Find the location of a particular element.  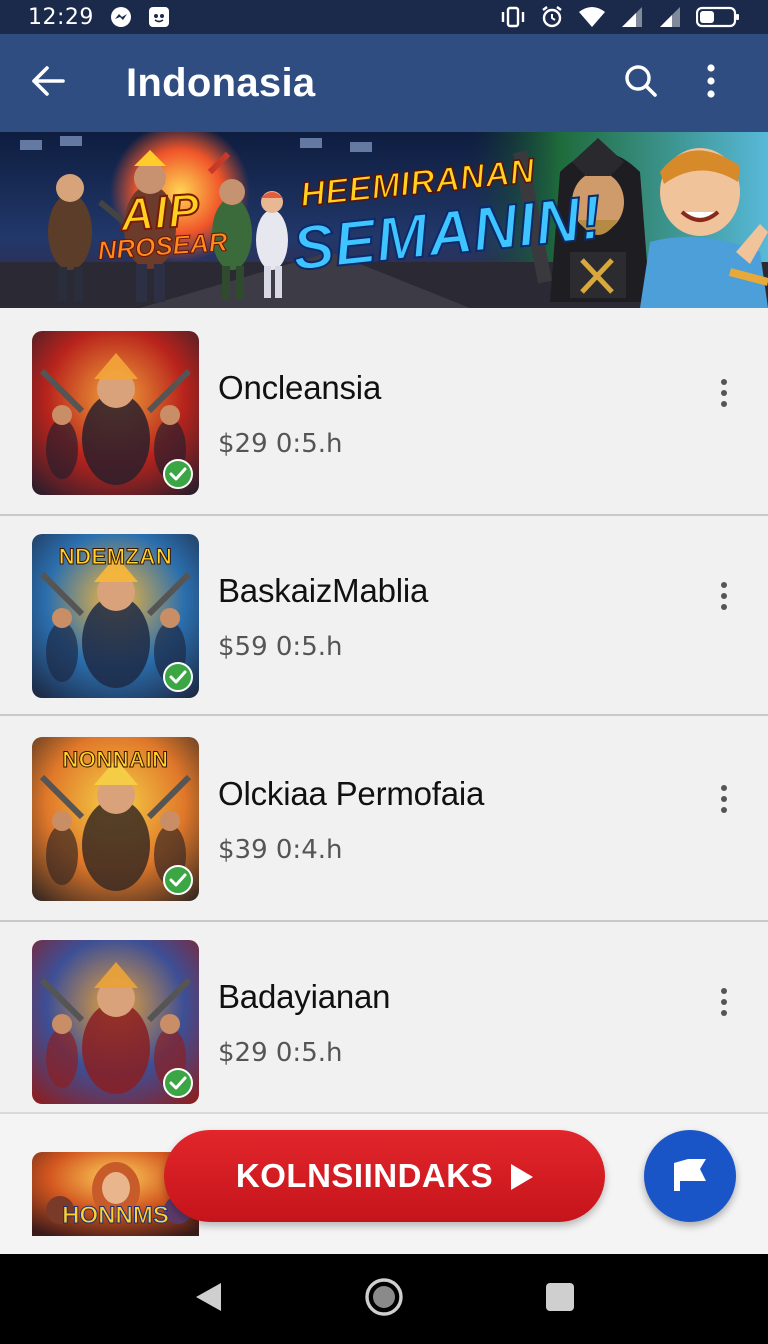

nav-recents-icon is located at coordinates (560, 1299).